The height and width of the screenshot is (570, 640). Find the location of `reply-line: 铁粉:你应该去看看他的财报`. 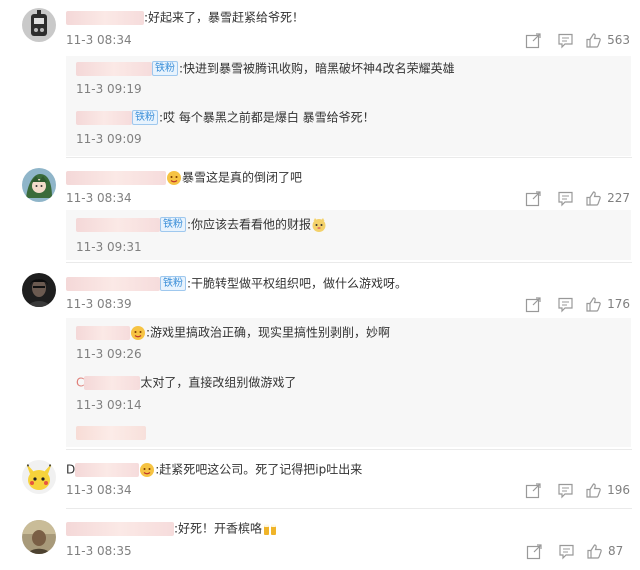

reply-line: 铁粉:你应该去看看他的财报 is located at coordinates (201, 224).